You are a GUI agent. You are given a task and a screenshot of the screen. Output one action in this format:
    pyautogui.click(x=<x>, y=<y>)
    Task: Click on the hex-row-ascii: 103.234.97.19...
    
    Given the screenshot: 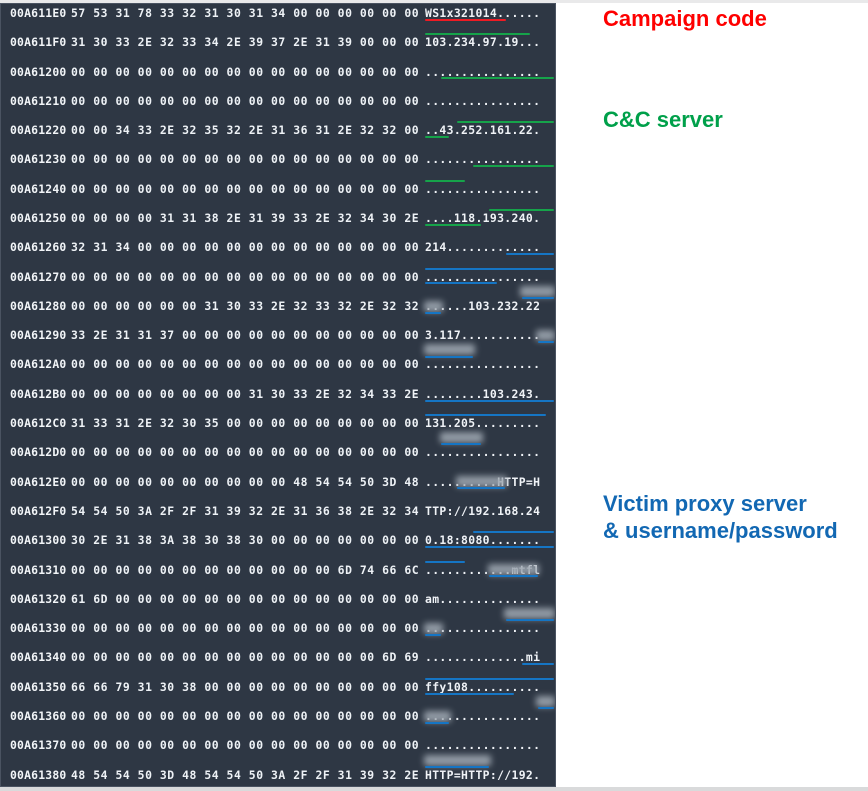 What is the action you would take?
    pyautogui.click(x=483, y=42)
    